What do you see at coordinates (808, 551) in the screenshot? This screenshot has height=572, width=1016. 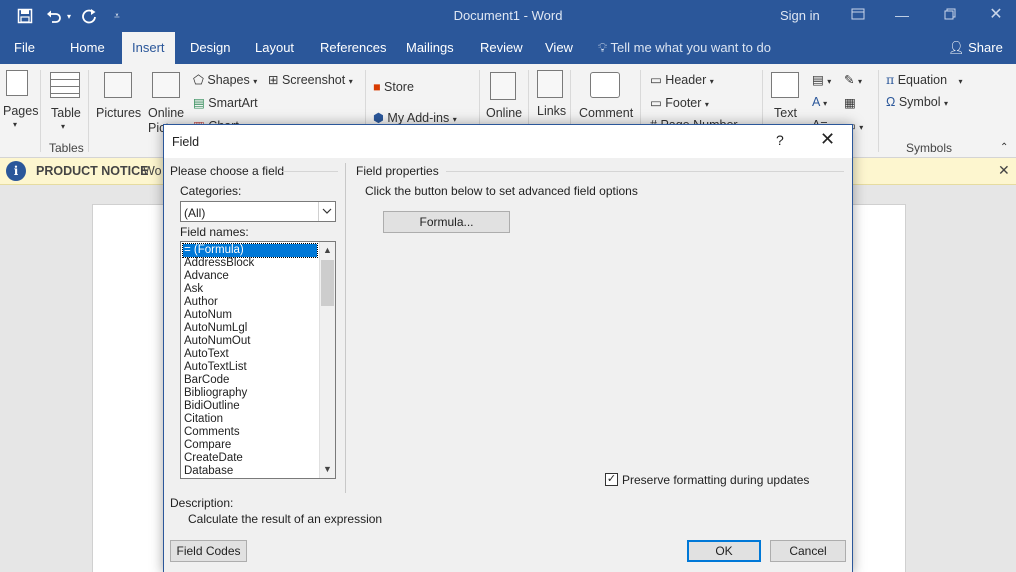 I see `cancel-button: Cancel` at bounding box center [808, 551].